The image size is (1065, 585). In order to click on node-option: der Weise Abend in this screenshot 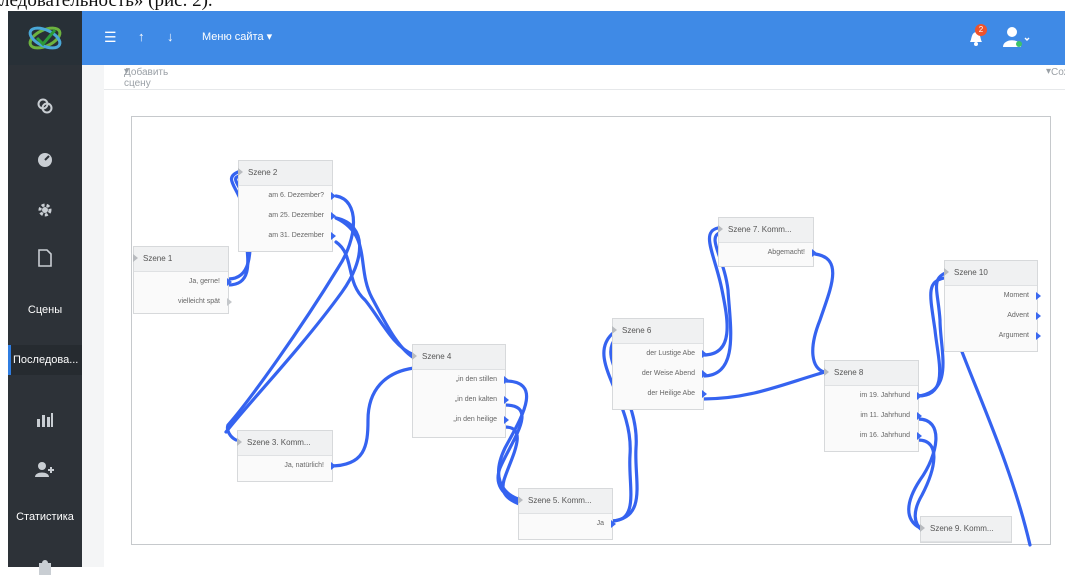, I will do `click(660, 374)`.